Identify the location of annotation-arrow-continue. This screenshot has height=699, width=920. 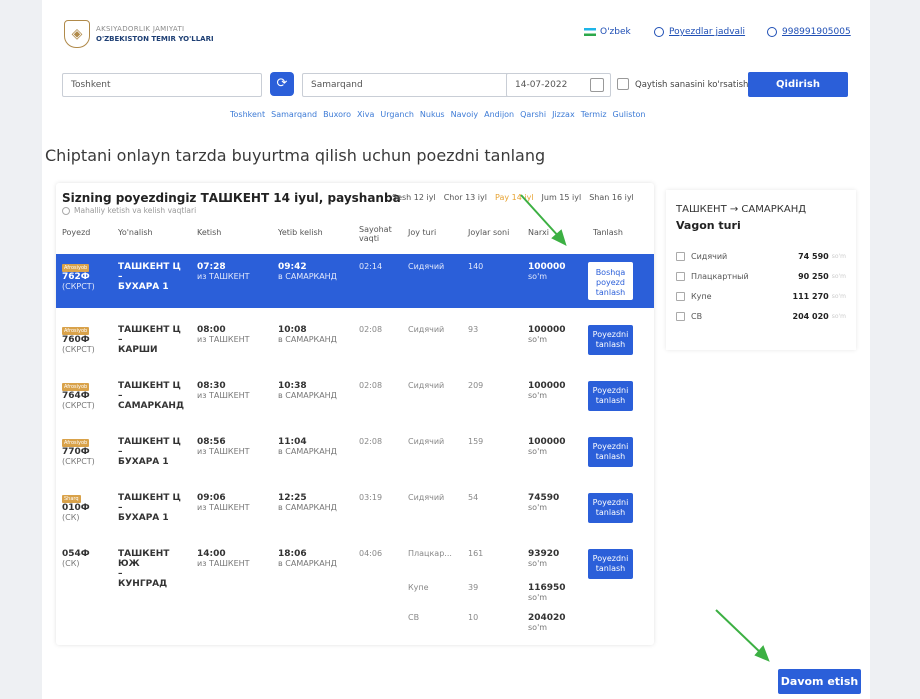
(739, 632).